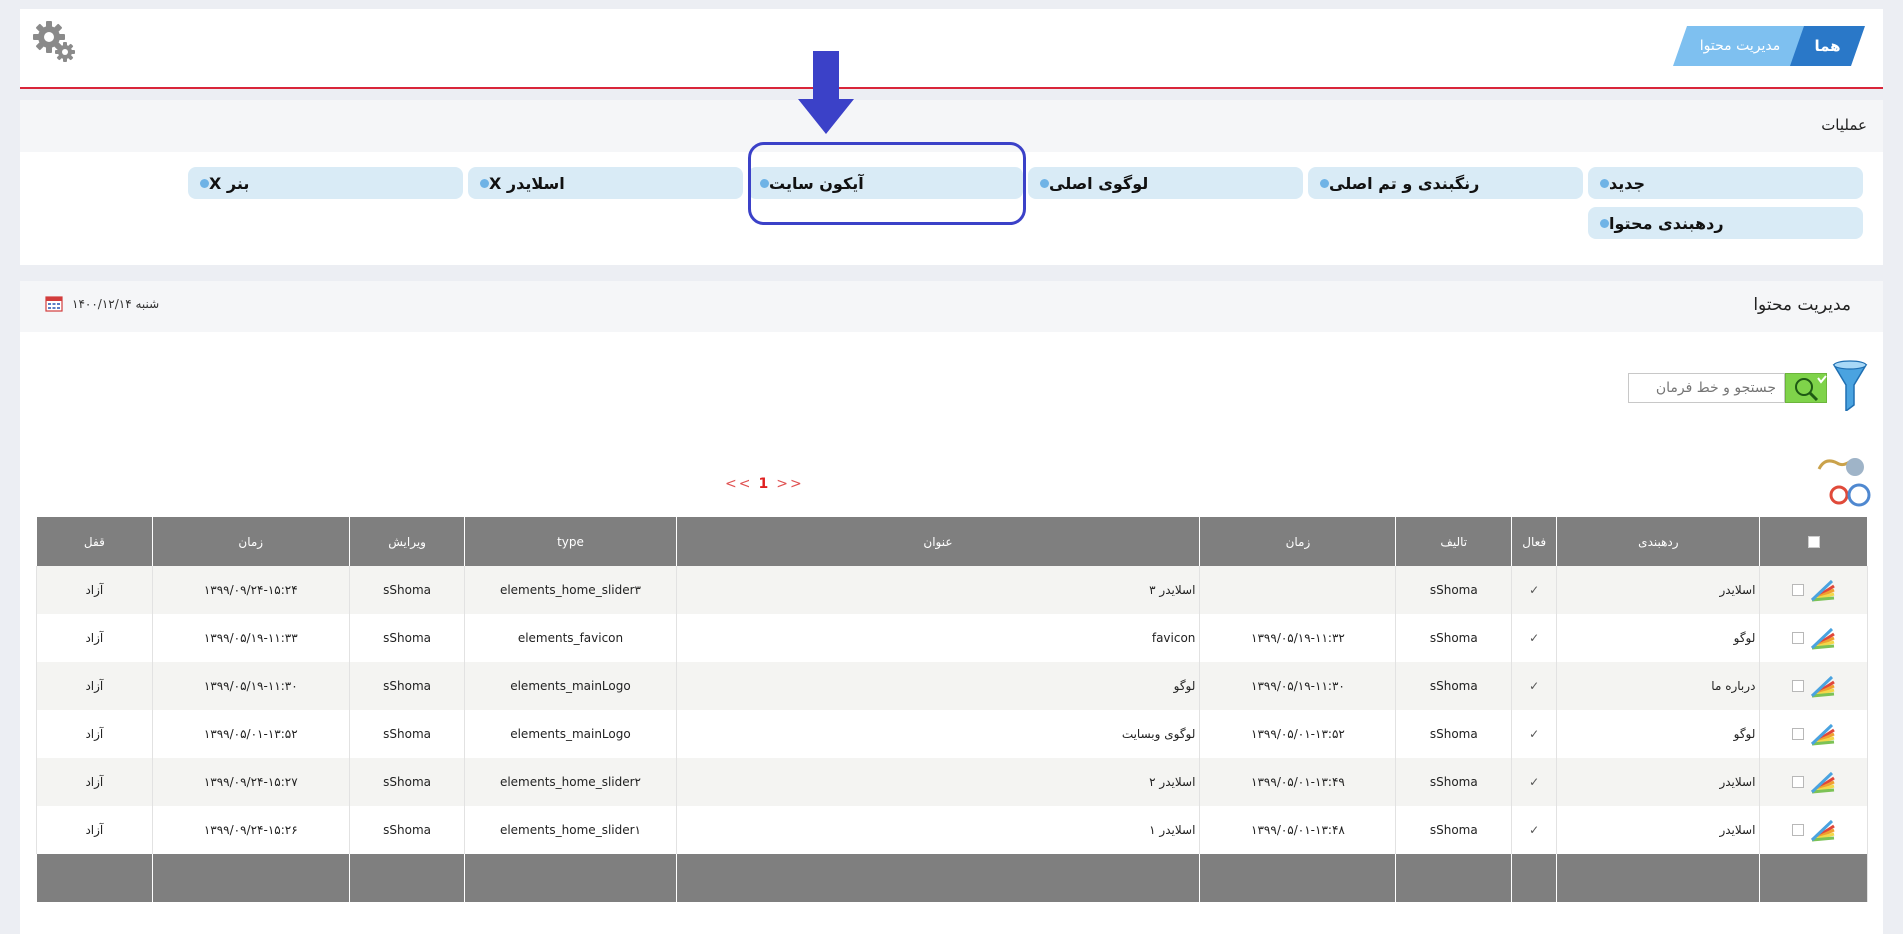  Describe the element at coordinates (54, 304) in the screenshot. I see `calendar-icon` at that location.